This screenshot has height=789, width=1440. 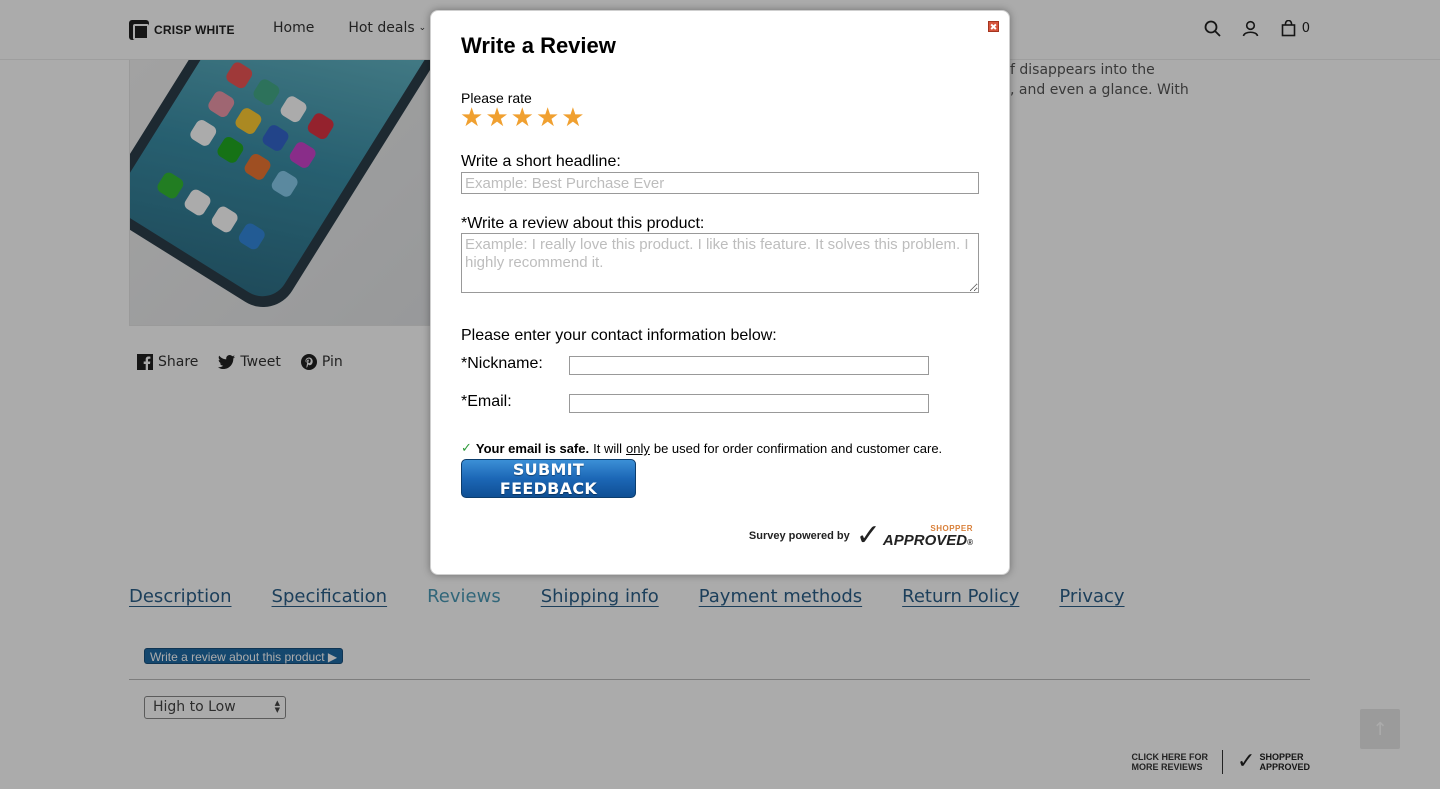 I want to click on powered-by: Survey powered by ✓ SHOPPER APPROVED®, so click(x=861, y=536).